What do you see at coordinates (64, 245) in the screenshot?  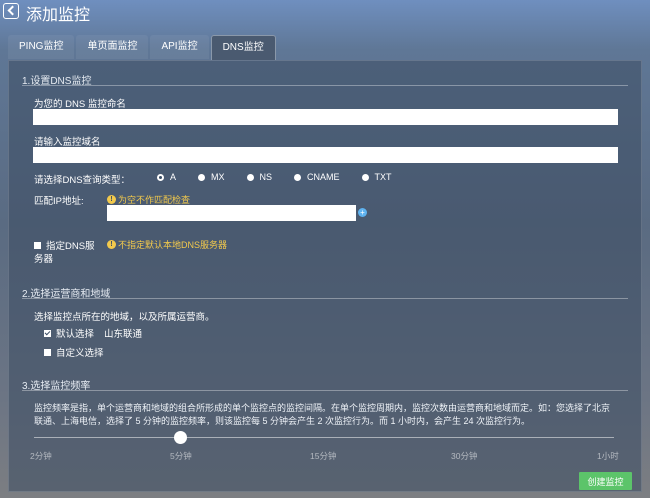 I see `specify-dns-checkbox-row: 指定DNS服` at bounding box center [64, 245].